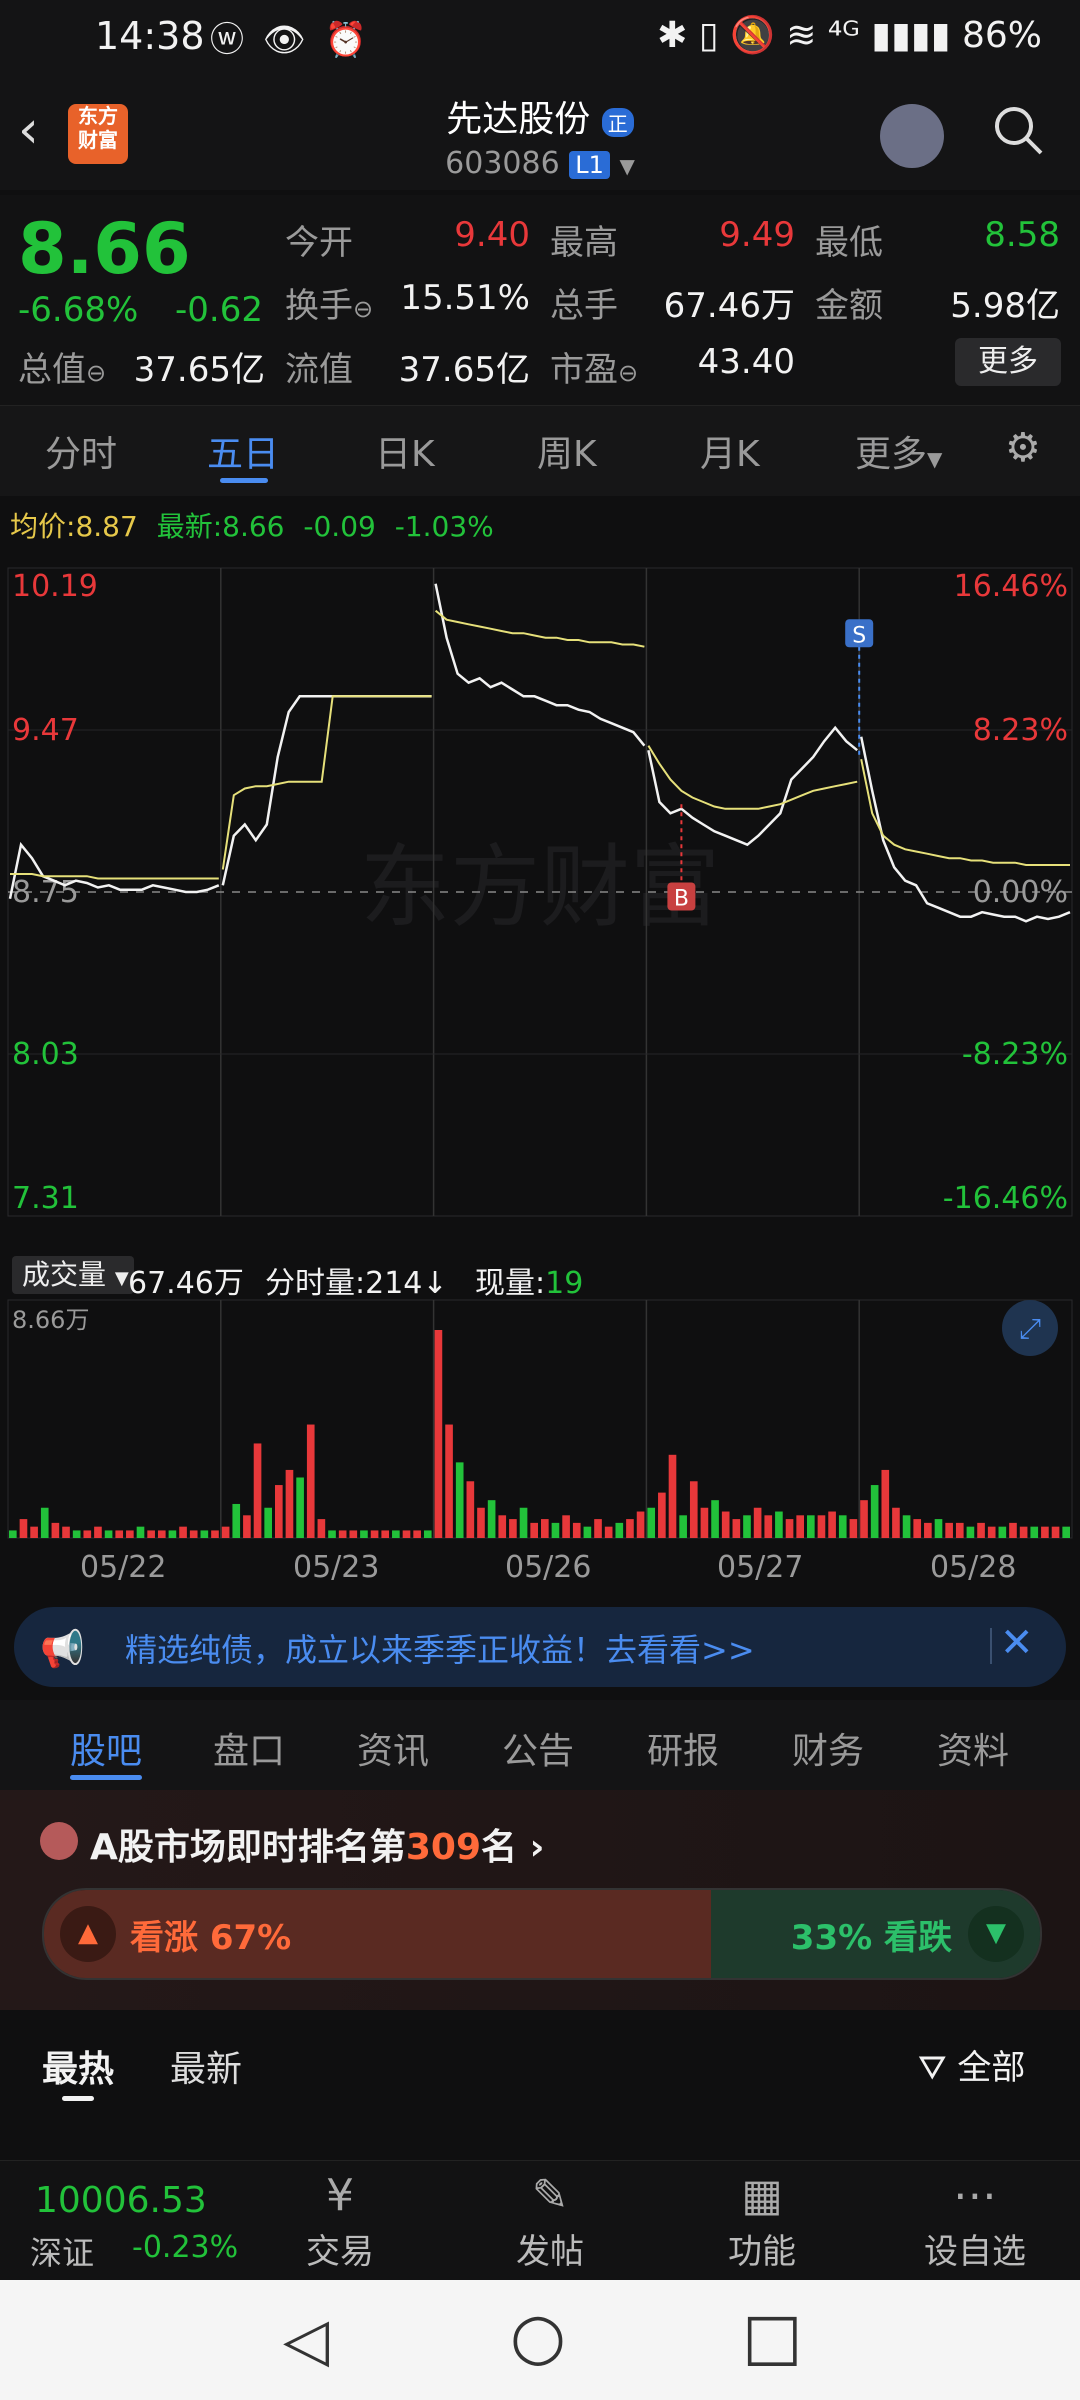  Describe the element at coordinates (81, 451) in the screenshot. I see `tab-intraday: 分时` at that location.